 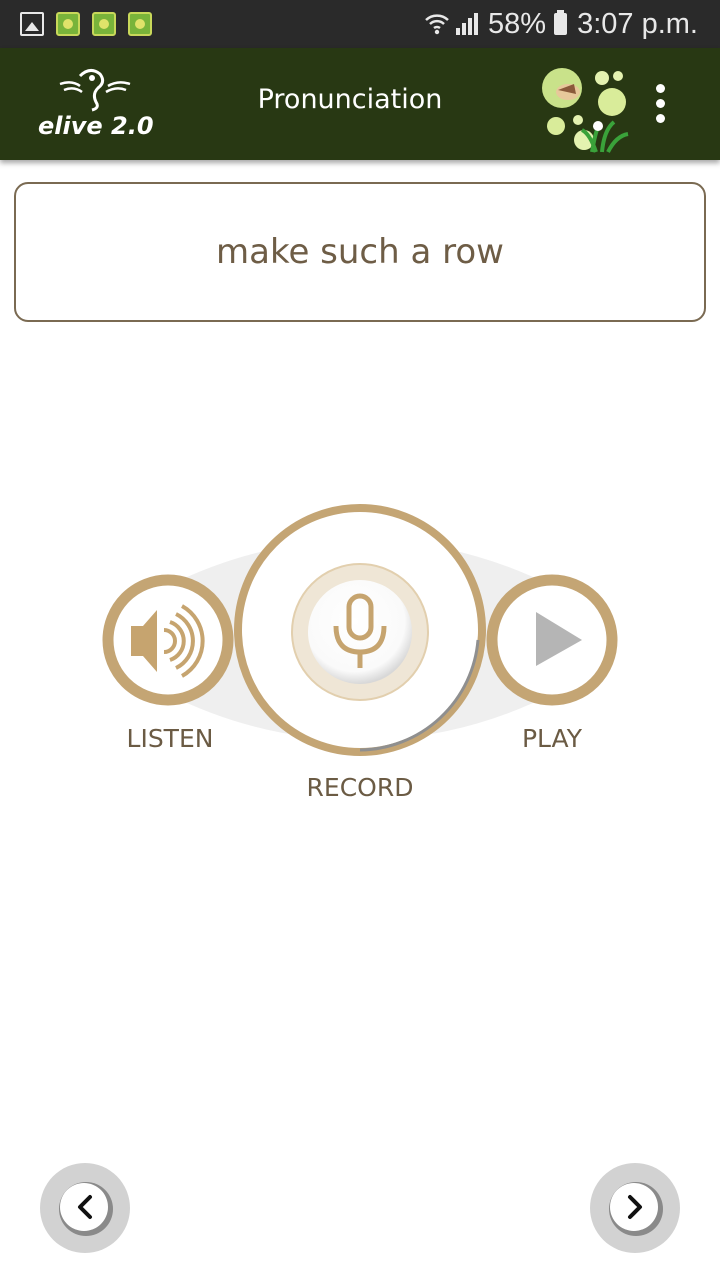 I want to click on mascot-bird-icon, so click(x=586, y=109).